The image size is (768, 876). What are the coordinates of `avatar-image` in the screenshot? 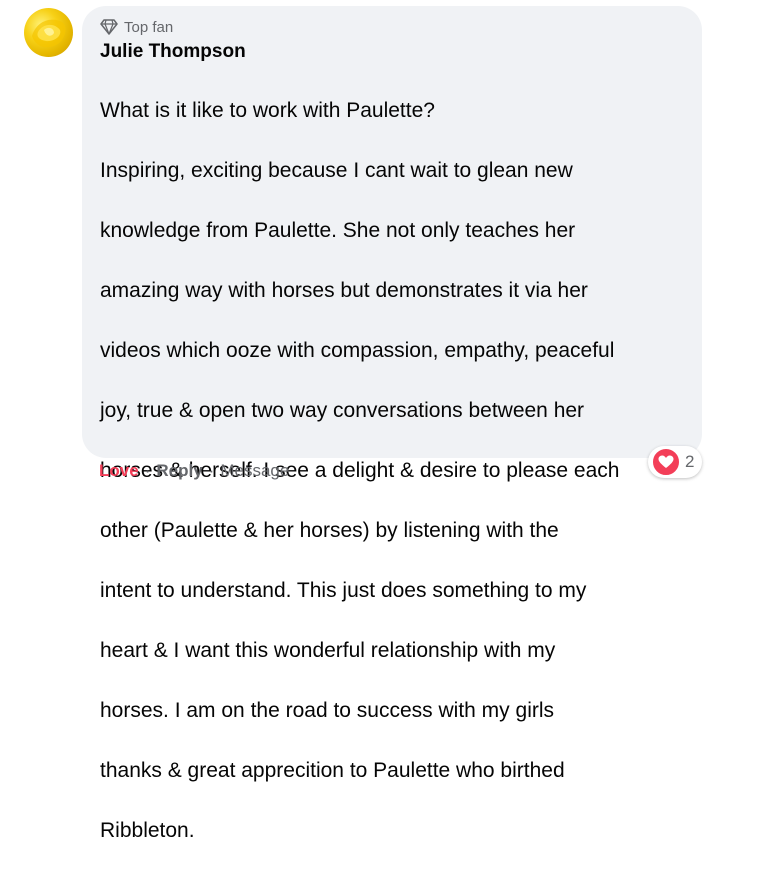 It's located at (49, 33).